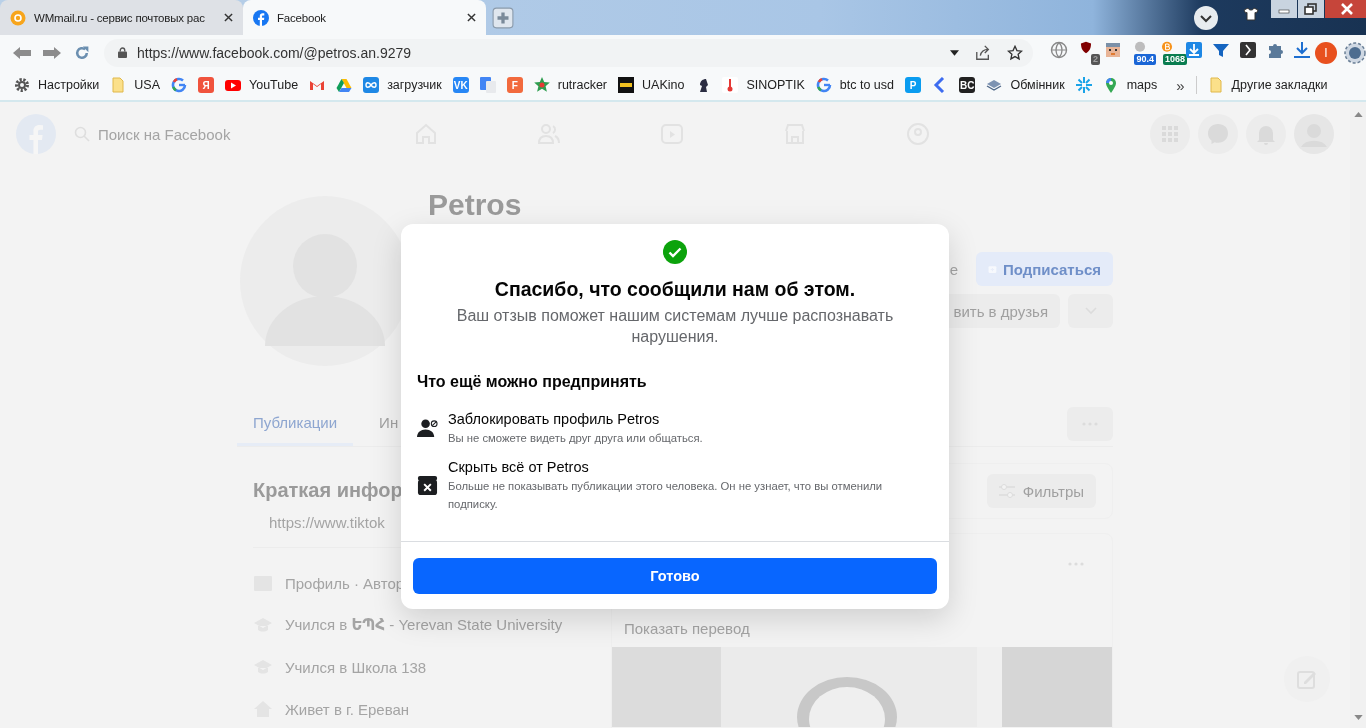 The image size is (1366, 728). Describe the element at coordinates (424, 625) in the screenshot. I see `intro-detail: Учился в ԵՊՀ - Yerevan State University` at that location.